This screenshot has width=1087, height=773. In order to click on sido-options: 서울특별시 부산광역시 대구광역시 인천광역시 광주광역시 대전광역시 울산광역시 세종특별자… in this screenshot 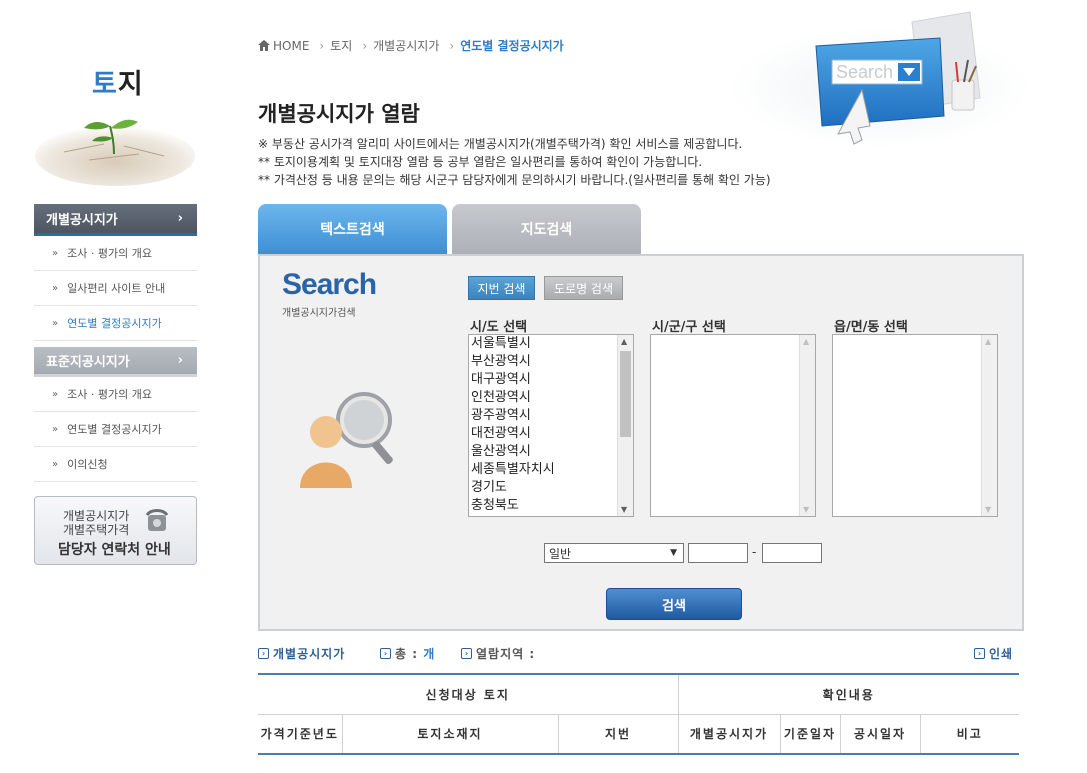, I will do `click(551, 425)`.